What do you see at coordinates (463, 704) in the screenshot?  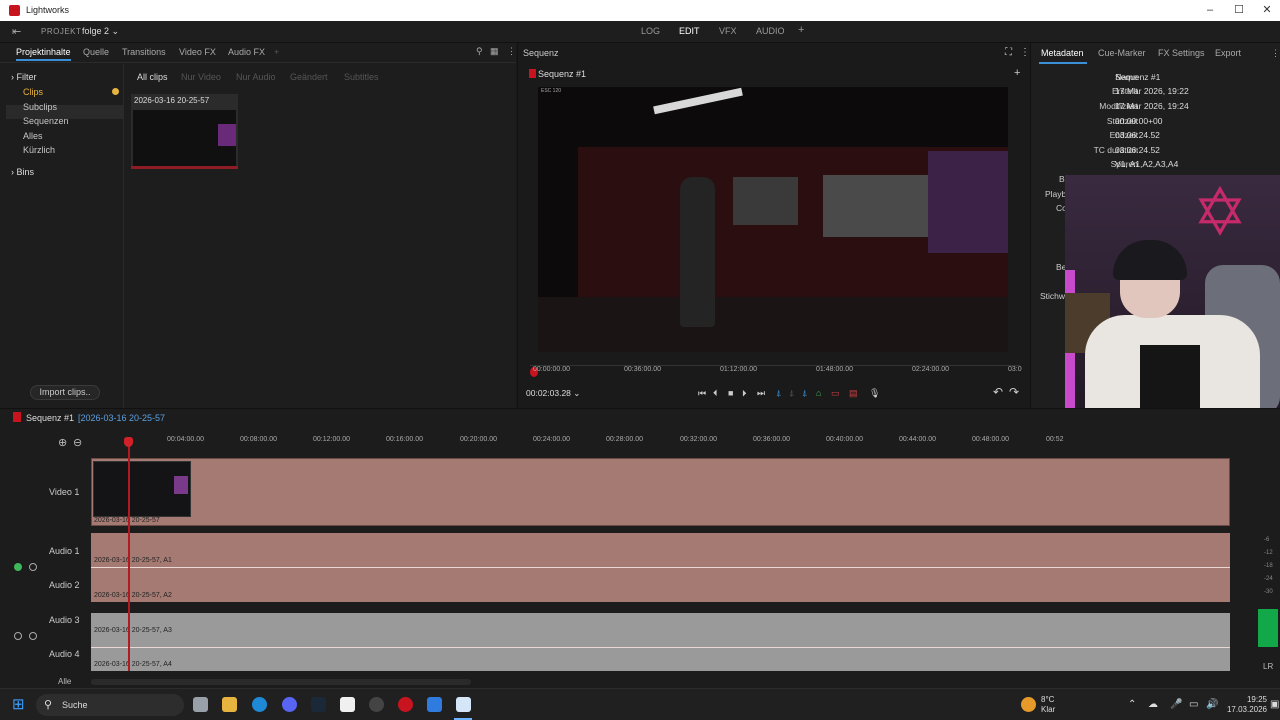 I see `lightworks-taskbar-icon` at bounding box center [463, 704].